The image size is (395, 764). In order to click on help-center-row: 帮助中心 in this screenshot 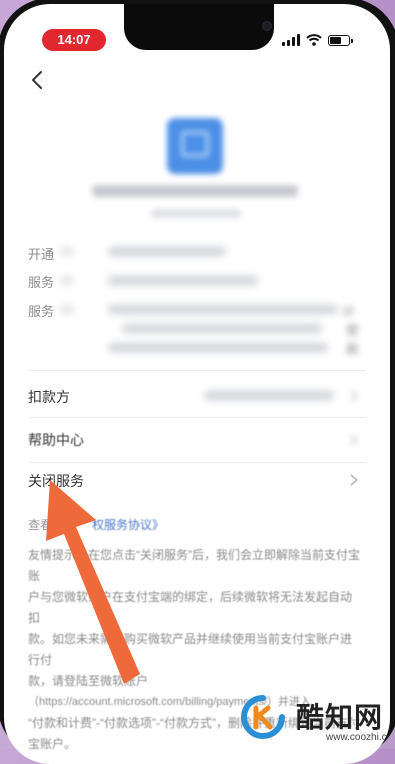, I will do `click(197, 440)`.